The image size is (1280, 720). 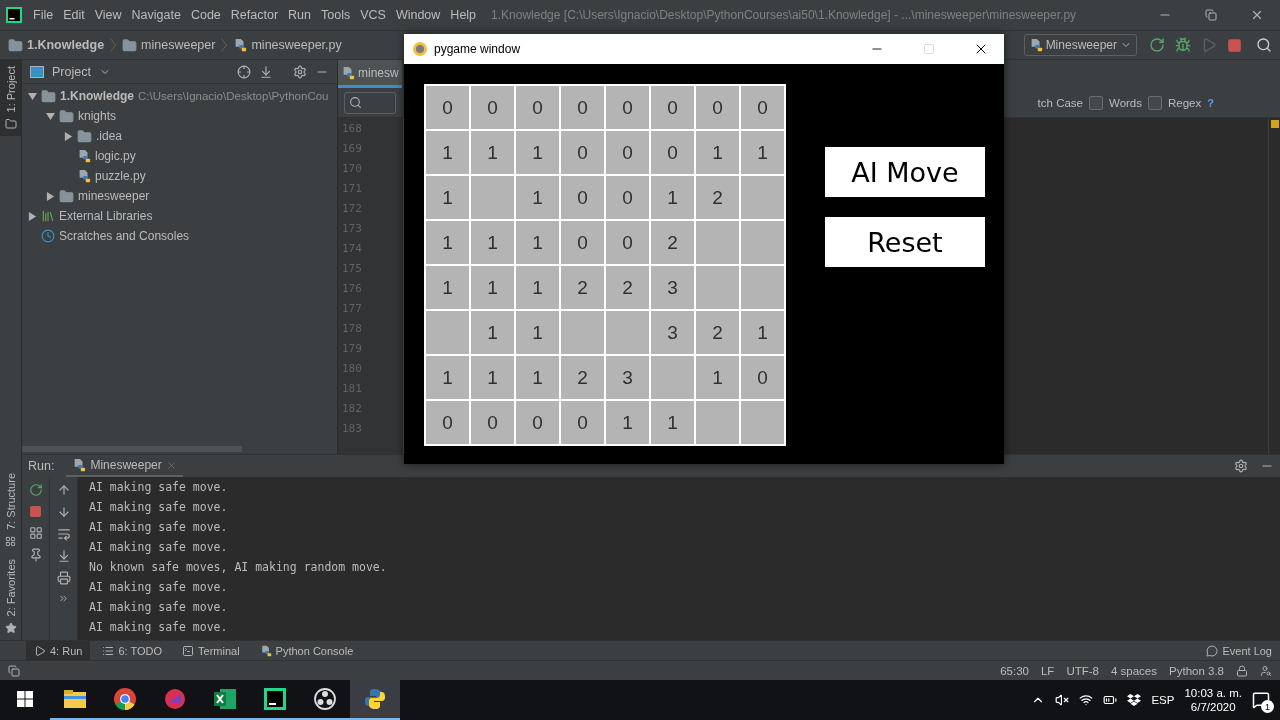 I want to click on breadcrumb: 1.Knowledge, so click(x=56, y=45).